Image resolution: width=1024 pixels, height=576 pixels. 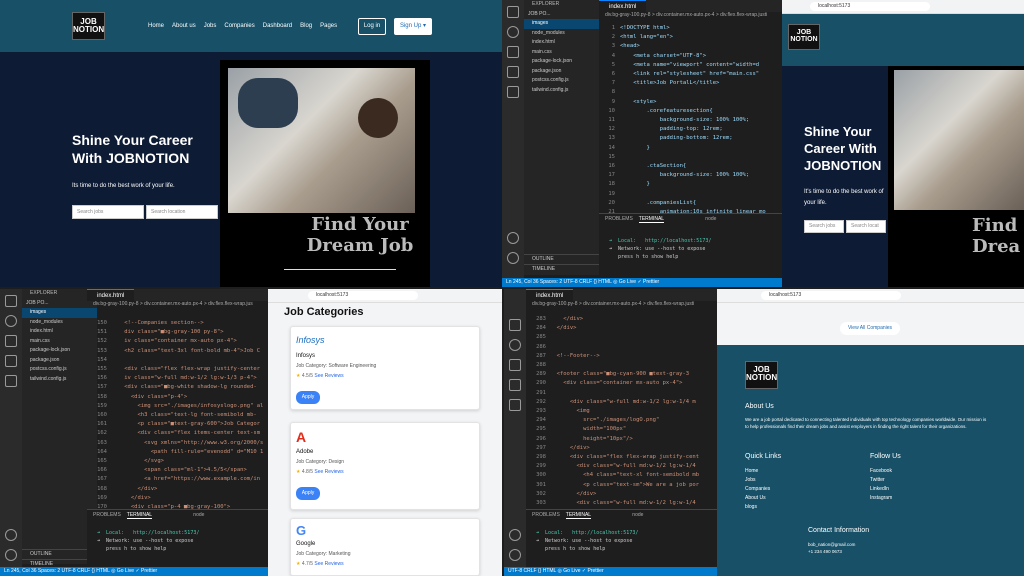 I want to click on nav-about: About us, so click(x=184, y=26).